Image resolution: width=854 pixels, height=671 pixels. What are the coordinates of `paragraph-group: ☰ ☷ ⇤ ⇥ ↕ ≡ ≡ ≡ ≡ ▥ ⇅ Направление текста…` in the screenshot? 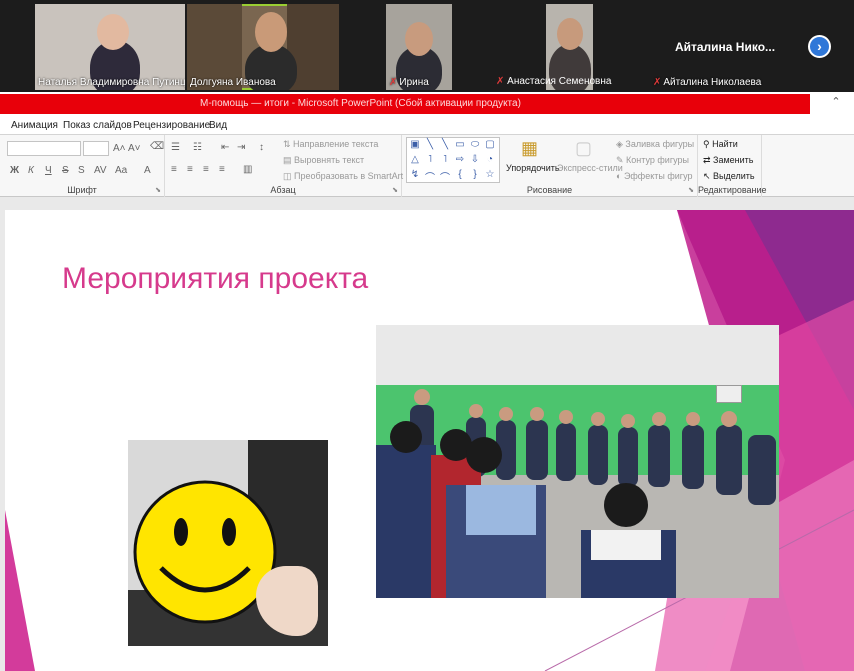 It's located at (284, 166).